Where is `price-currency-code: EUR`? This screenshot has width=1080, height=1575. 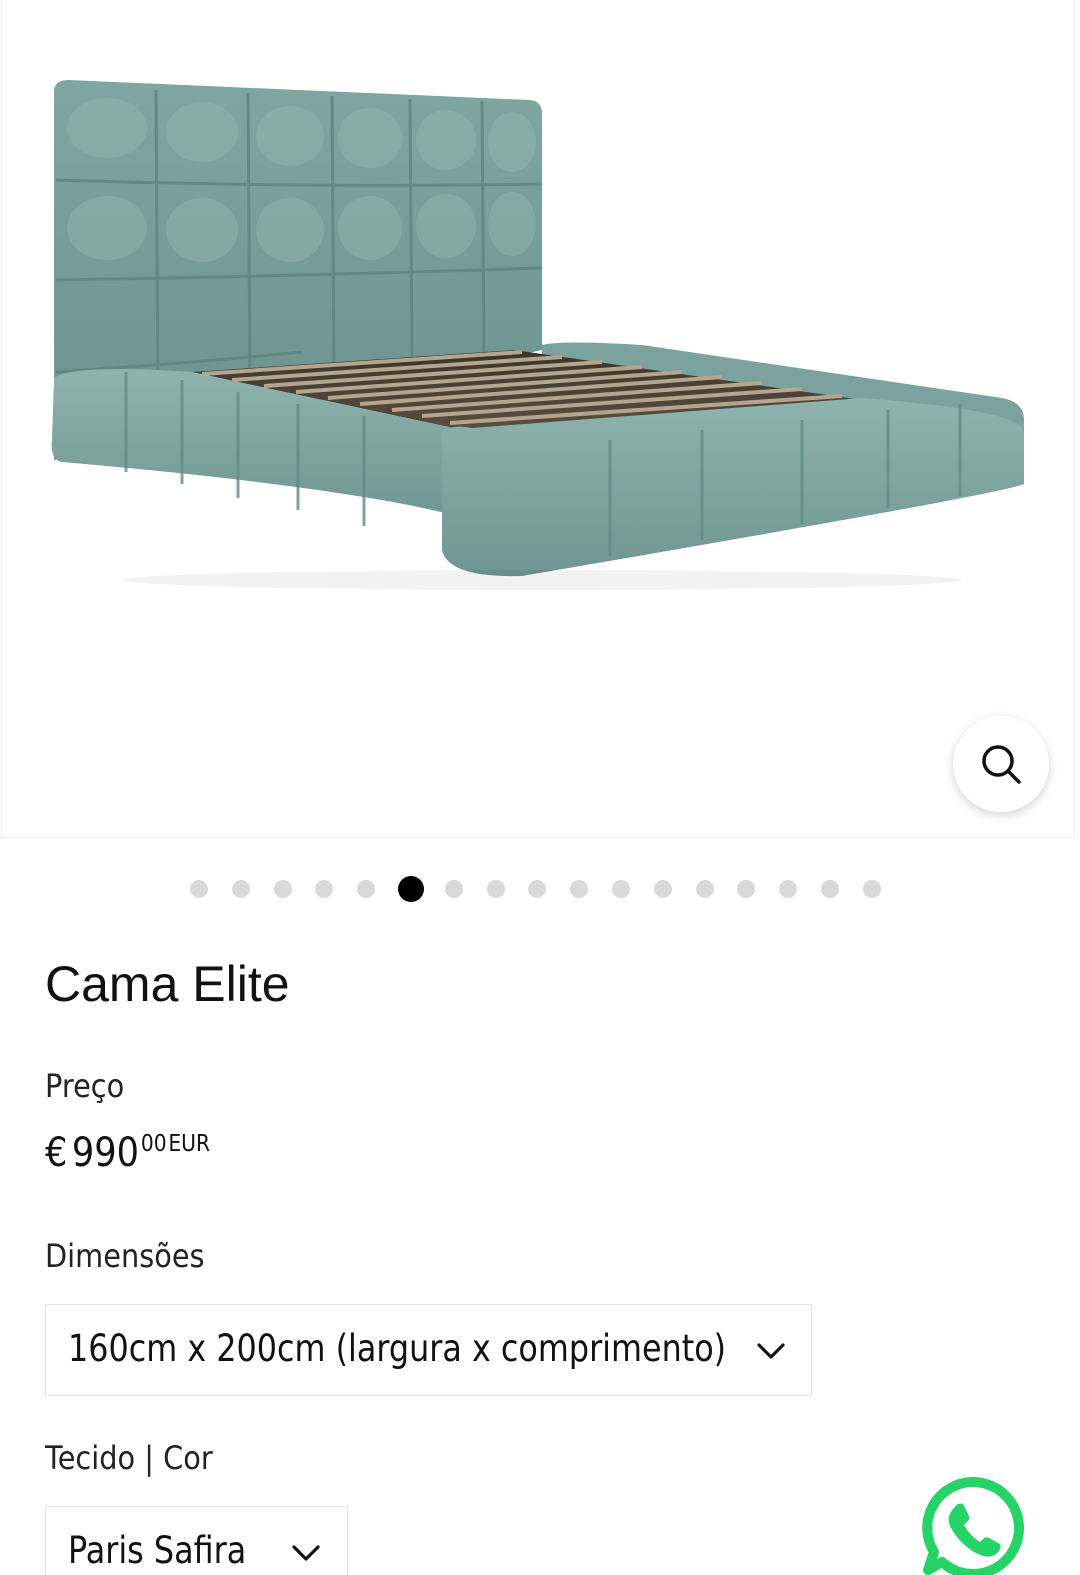 price-currency-code: EUR is located at coordinates (189, 1144).